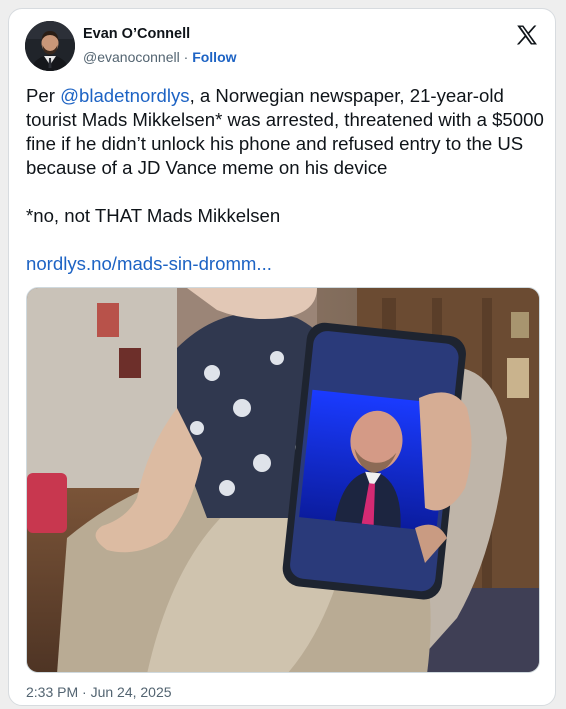  What do you see at coordinates (99, 692) in the screenshot?
I see `tweet-timestamp: 2:33 PM · Jun 24, 2025` at bounding box center [99, 692].